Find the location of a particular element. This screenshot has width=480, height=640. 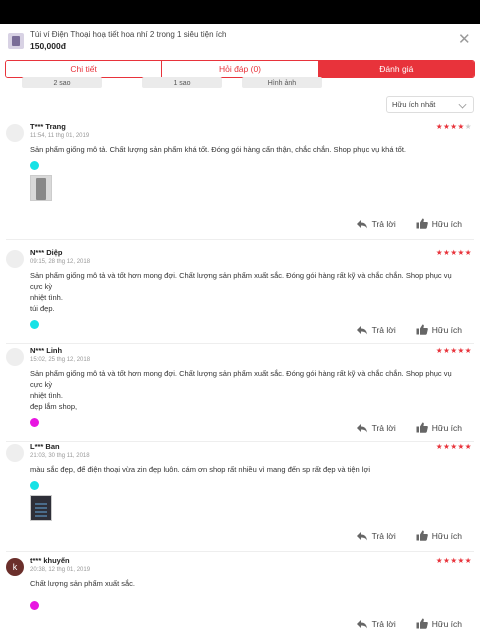

chevron-down-icon is located at coordinates (462, 104).